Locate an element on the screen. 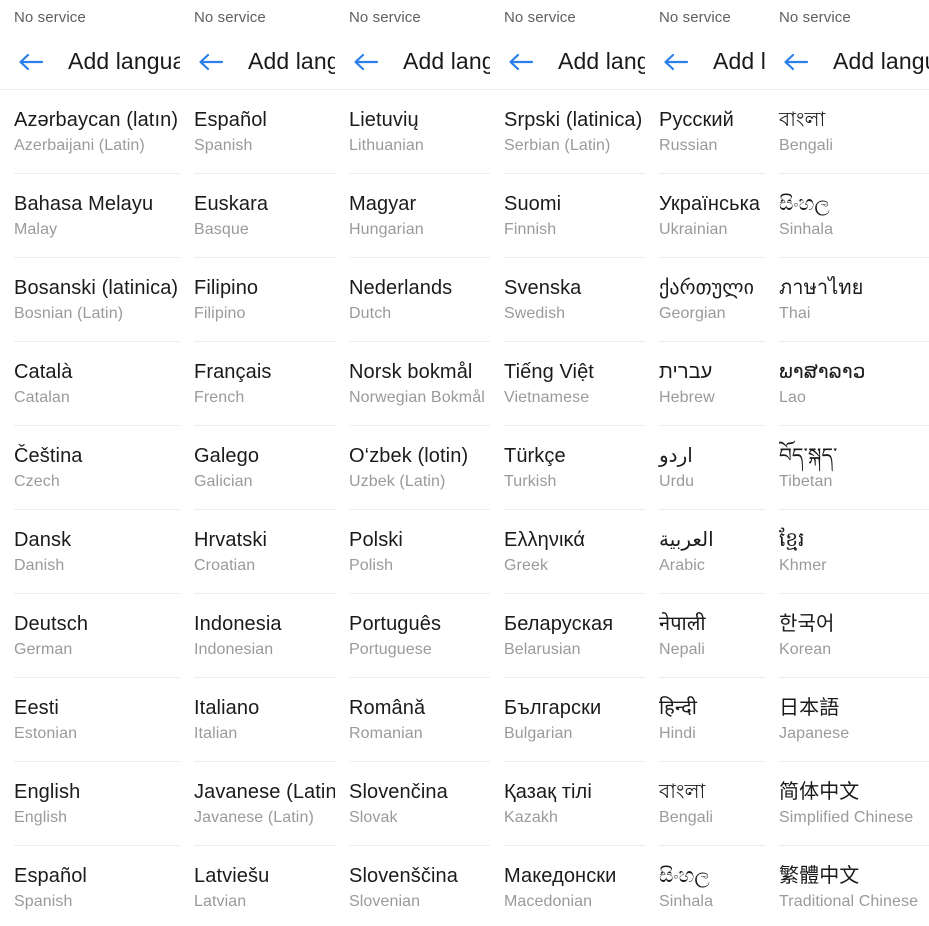 Image resolution: width=929 pixels, height=926 pixels. language-list-item: اردو Urdu is located at coordinates (705, 468).